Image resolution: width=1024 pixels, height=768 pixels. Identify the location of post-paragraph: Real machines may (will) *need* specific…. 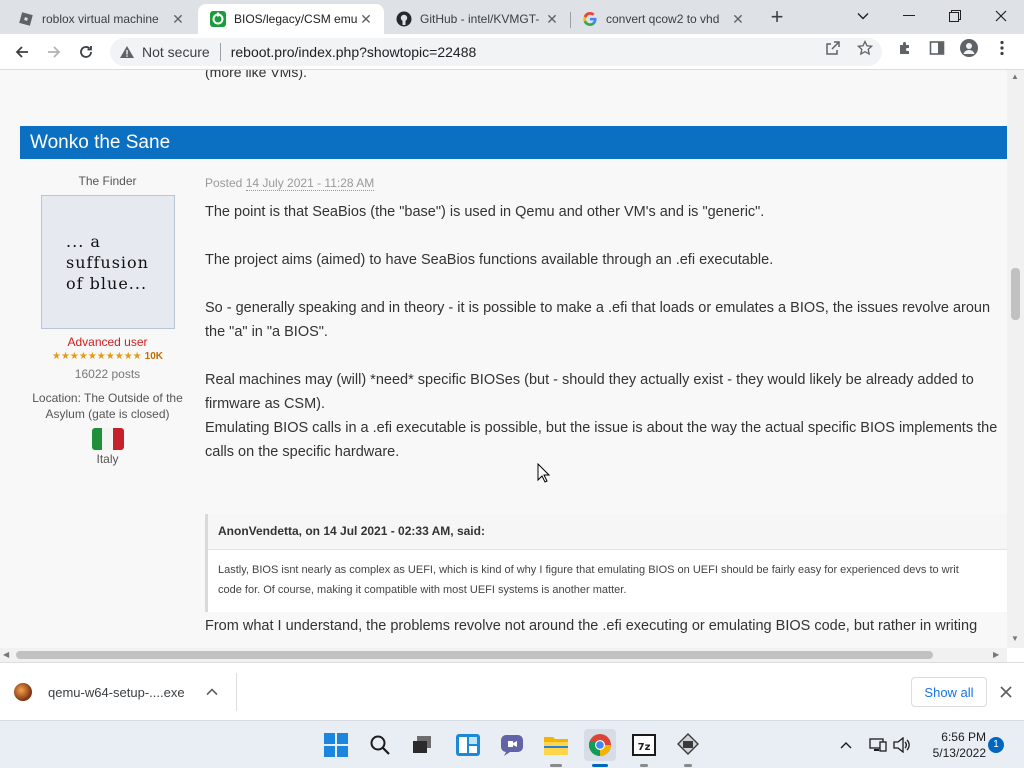
(589, 380).